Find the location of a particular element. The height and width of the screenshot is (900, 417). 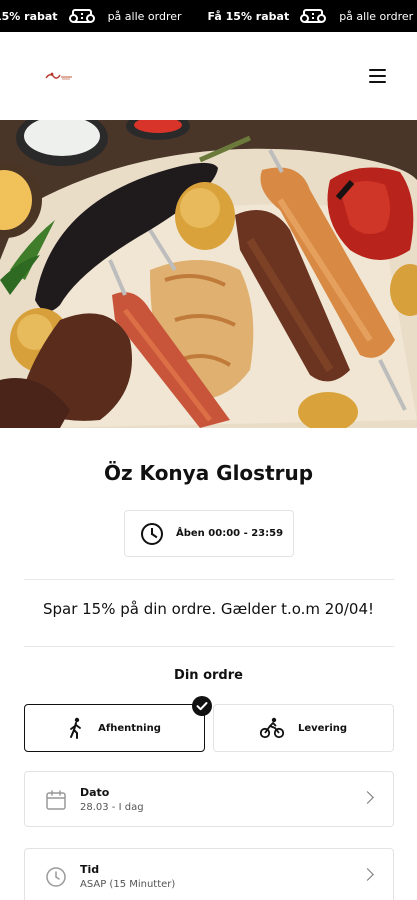

time-label: Tid is located at coordinates (90, 869).